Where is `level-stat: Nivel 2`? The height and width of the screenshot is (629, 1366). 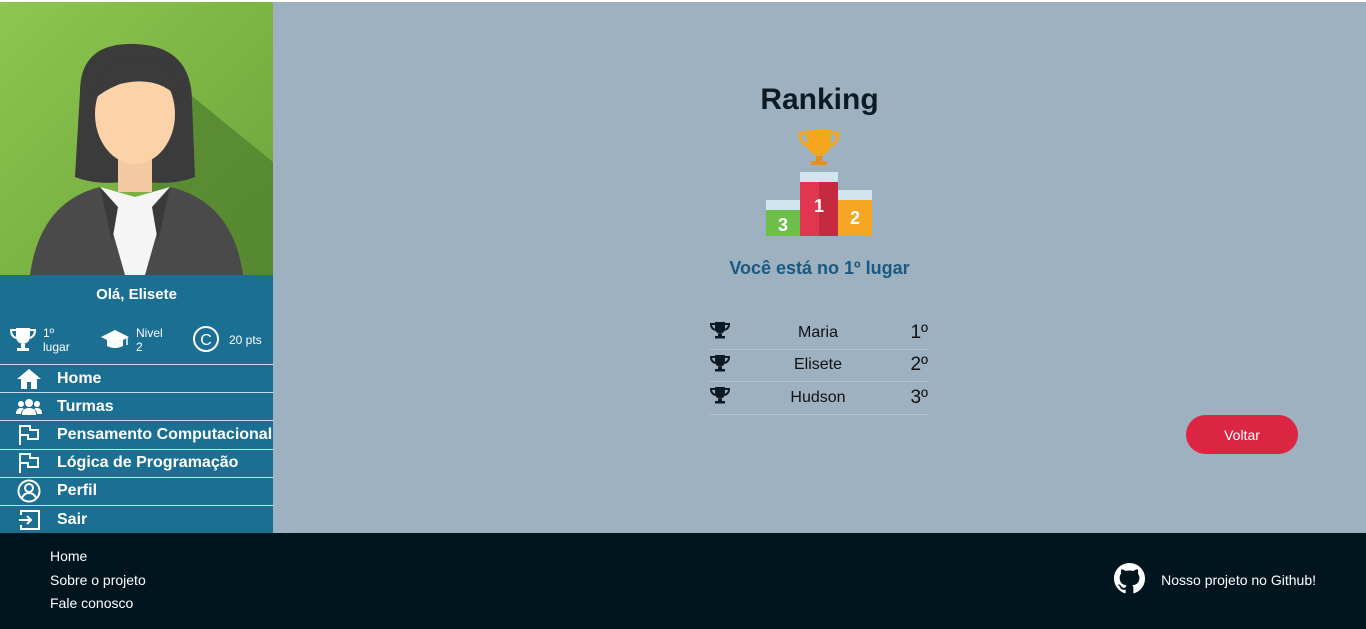
level-stat: Nivel 2 is located at coordinates (131, 340).